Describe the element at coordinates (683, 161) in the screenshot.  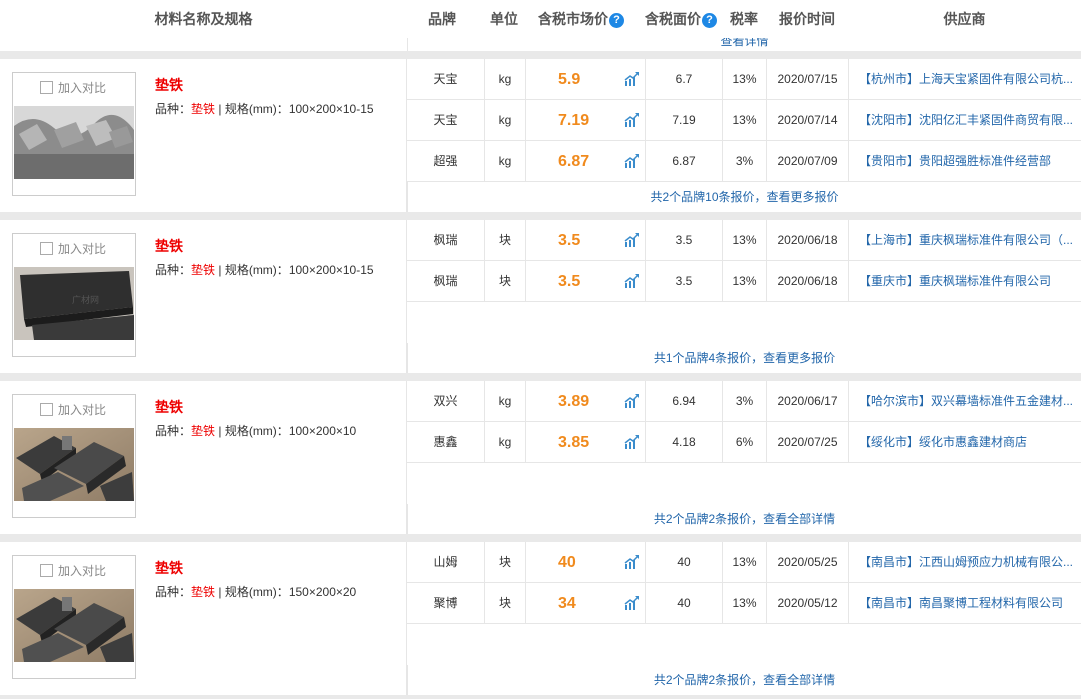
I see `quote-face-price: 6.87` at that location.